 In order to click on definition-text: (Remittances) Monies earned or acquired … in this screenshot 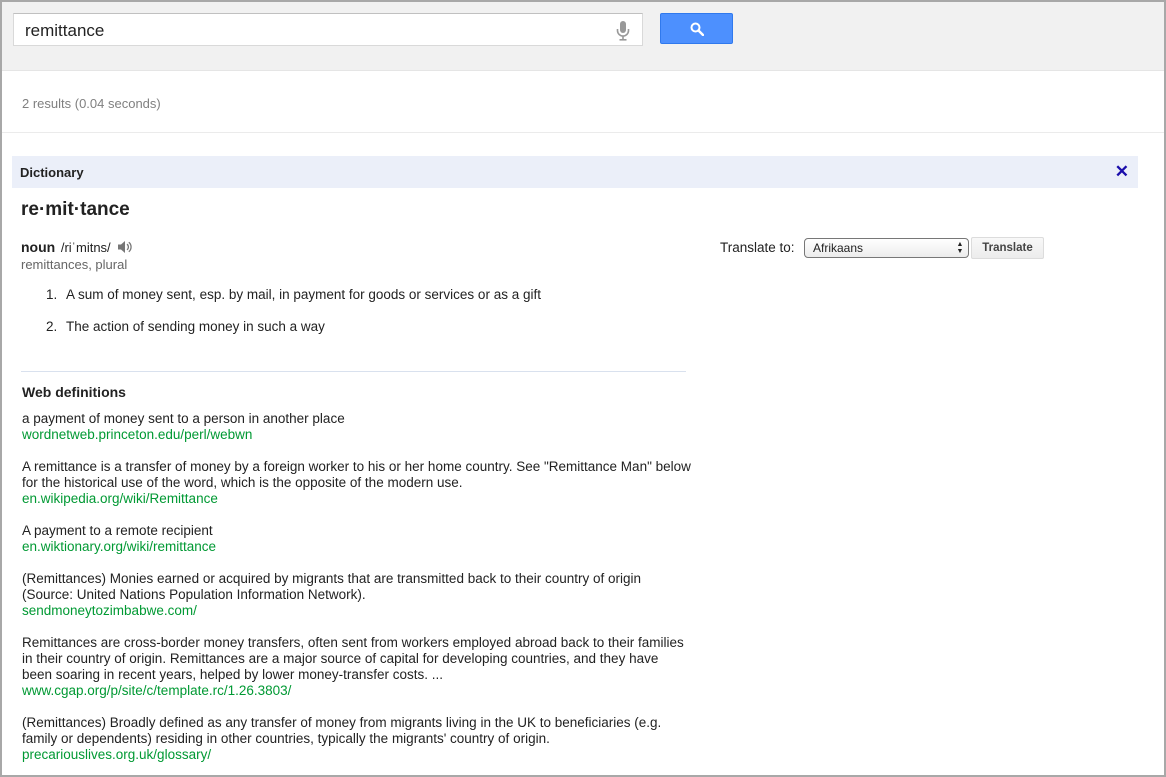, I will do `click(332, 586)`.